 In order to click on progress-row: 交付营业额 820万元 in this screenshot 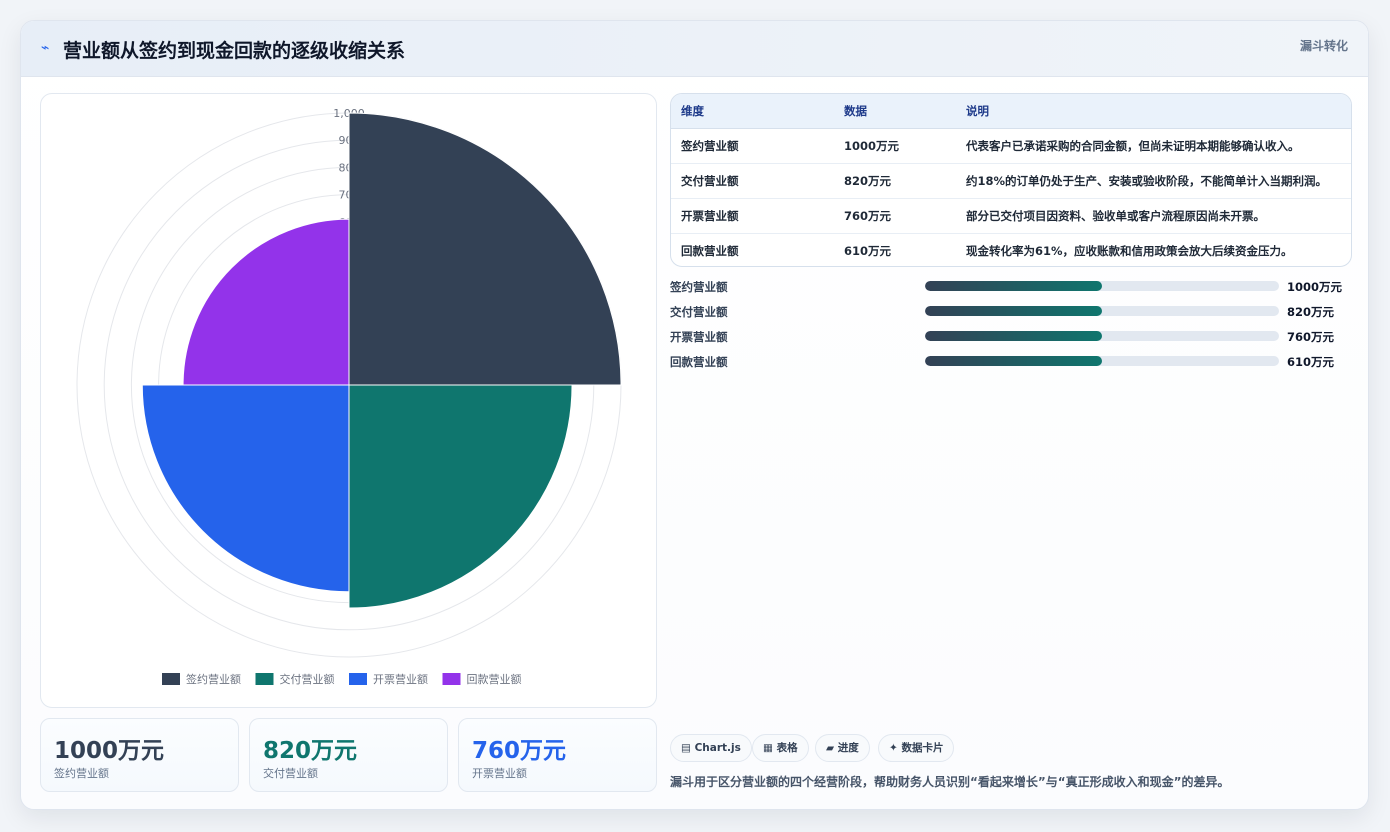, I will do `click(1011, 316)`.